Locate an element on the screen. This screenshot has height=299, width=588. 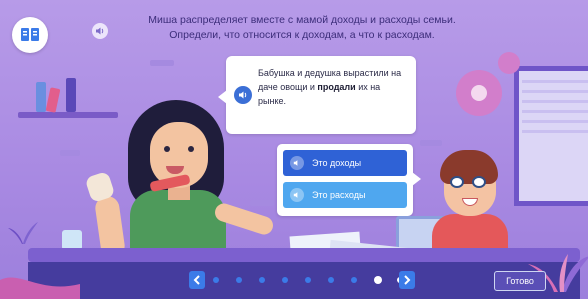
bubble-text-bold: продали is located at coordinates (336, 87).